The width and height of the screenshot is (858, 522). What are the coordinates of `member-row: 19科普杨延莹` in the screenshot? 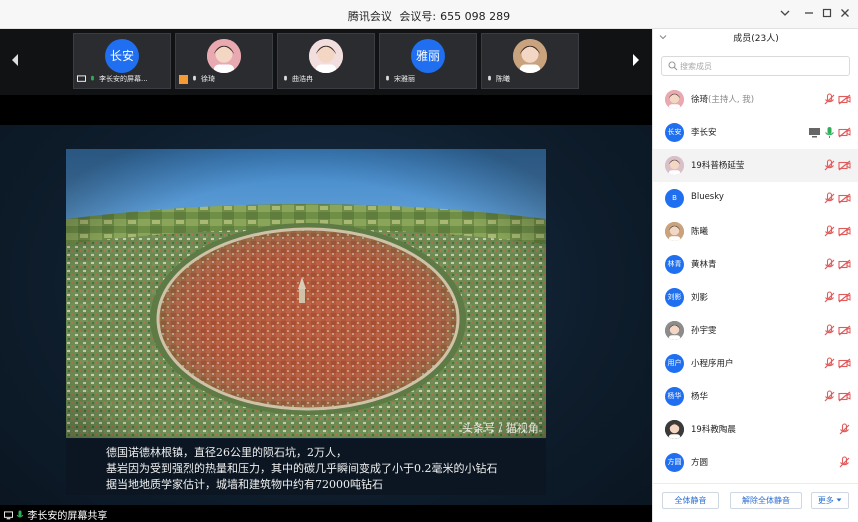 It's located at (755, 165).